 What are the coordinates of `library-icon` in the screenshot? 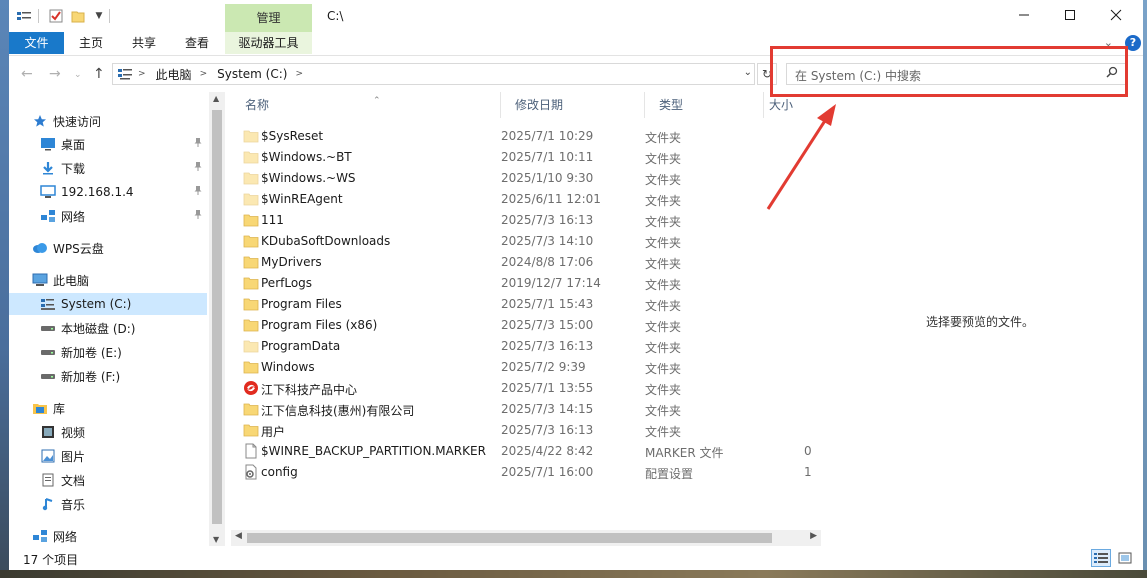 It's located at (40, 408).